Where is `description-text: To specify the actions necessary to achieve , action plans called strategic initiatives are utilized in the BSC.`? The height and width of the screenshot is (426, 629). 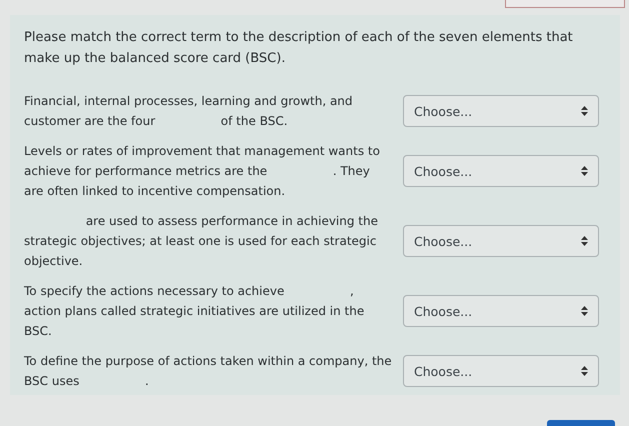
description-text: To specify the actions necessary to achieve , action plans called strategic initiatives are utilized in the BSC. is located at coordinates (195, 311).